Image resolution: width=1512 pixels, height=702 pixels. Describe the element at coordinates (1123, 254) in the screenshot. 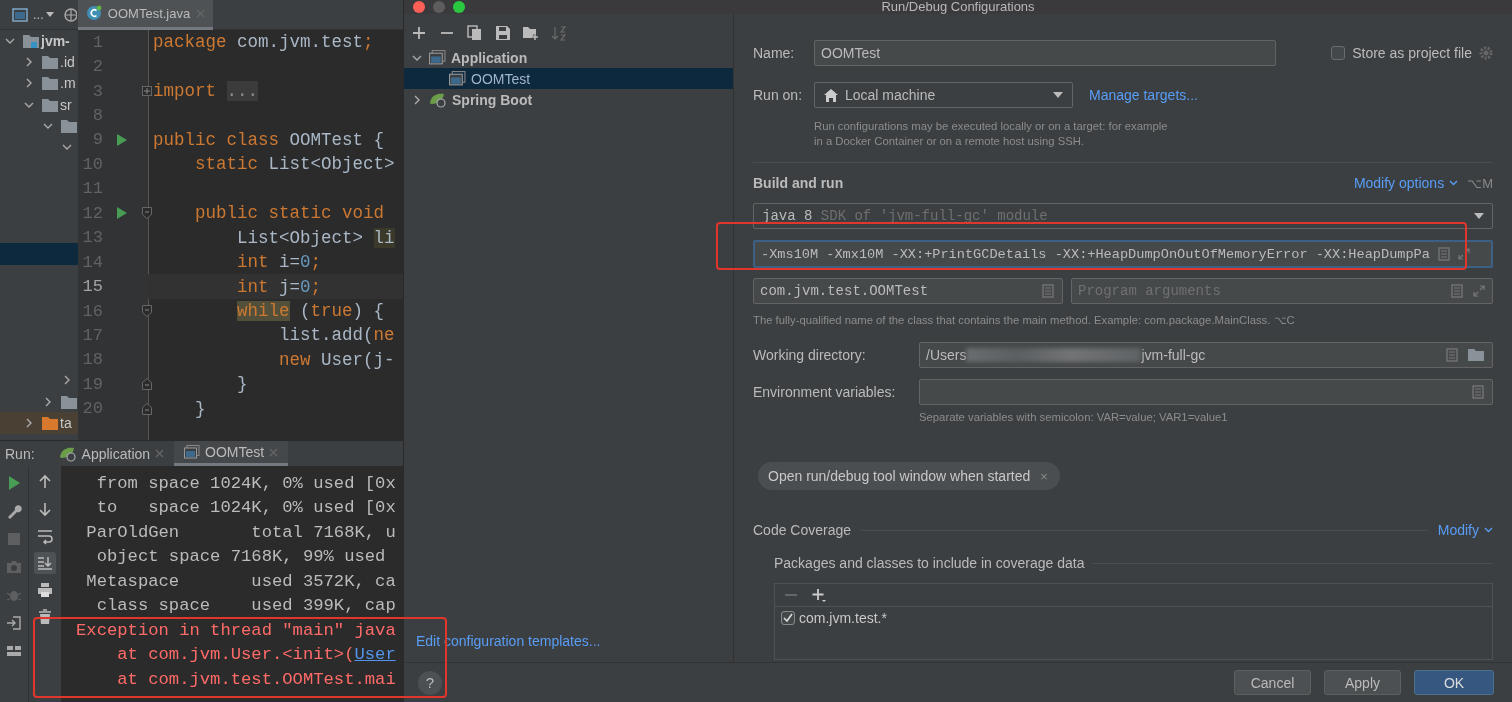

I see `vm-options-field: -Xms10M -Xmx10M -XX:+PrintGCDetails -XX:+HeapDumpOnOutOfMemoryError -XX:HeapDumpPa` at that location.